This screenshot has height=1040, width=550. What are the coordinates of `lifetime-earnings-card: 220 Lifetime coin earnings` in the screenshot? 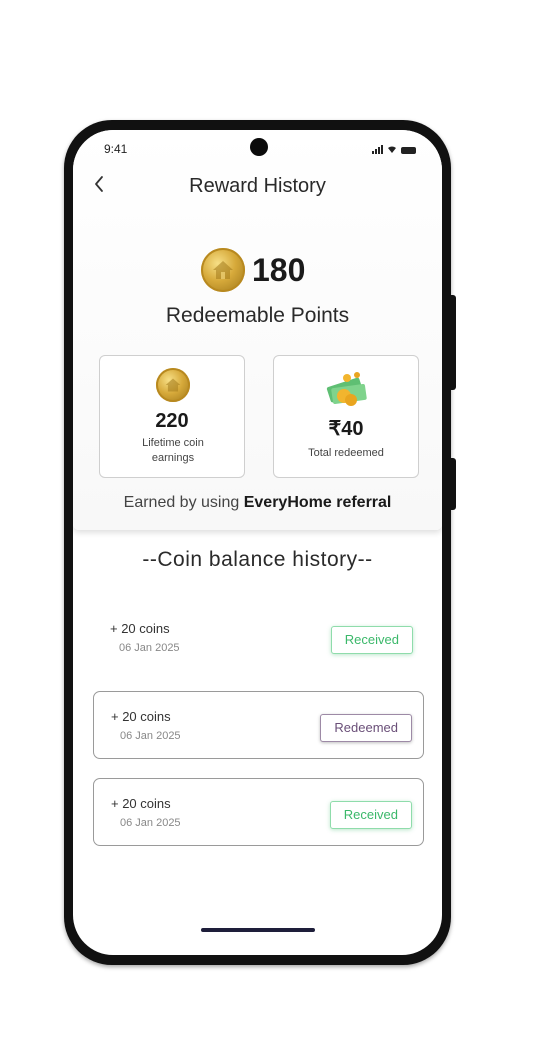 It's located at (172, 416).